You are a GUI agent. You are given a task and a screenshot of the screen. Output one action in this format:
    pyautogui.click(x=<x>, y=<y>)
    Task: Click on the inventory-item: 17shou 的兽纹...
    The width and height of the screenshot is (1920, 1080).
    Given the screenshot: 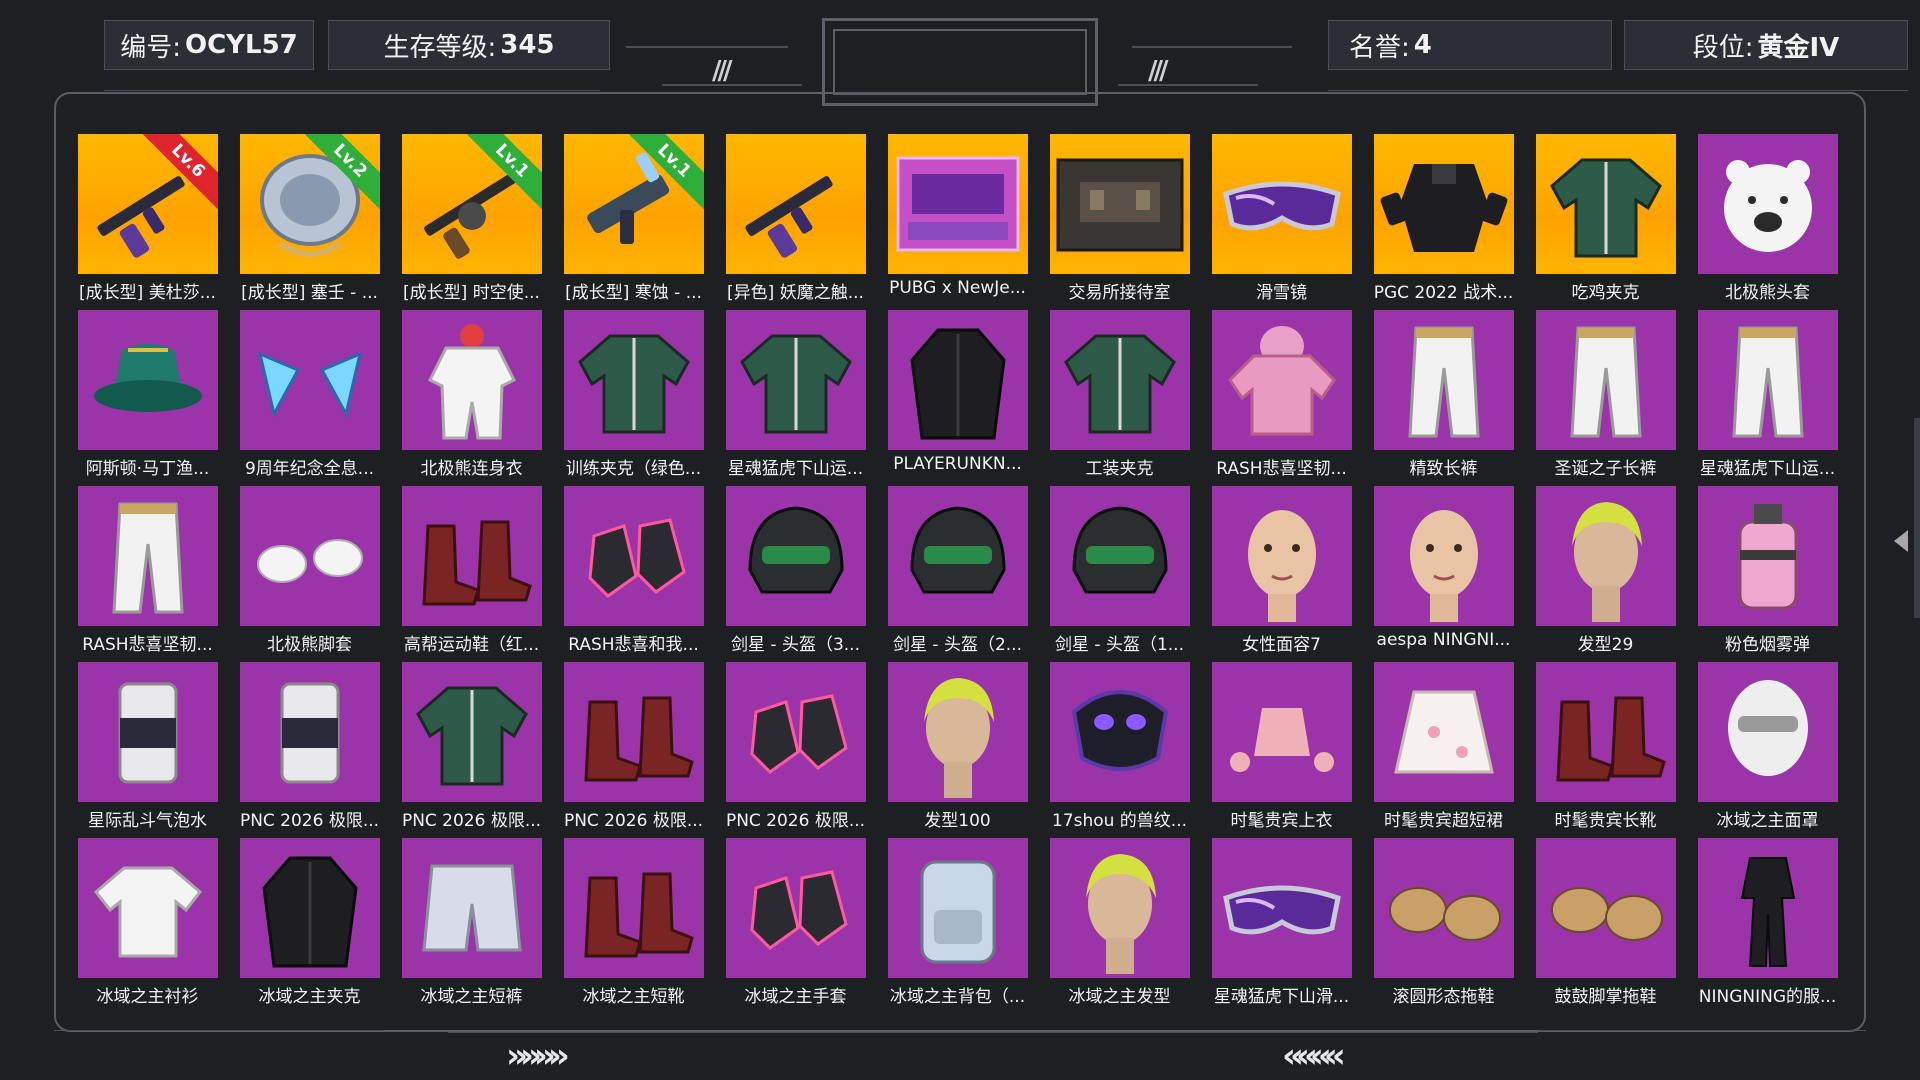 What is the action you would take?
    pyautogui.click(x=1119, y=746)
    